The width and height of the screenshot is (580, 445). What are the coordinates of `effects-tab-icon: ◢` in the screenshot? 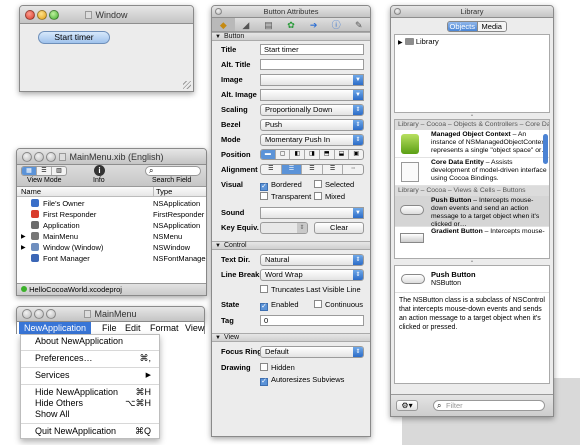 It's located at (246, 24).